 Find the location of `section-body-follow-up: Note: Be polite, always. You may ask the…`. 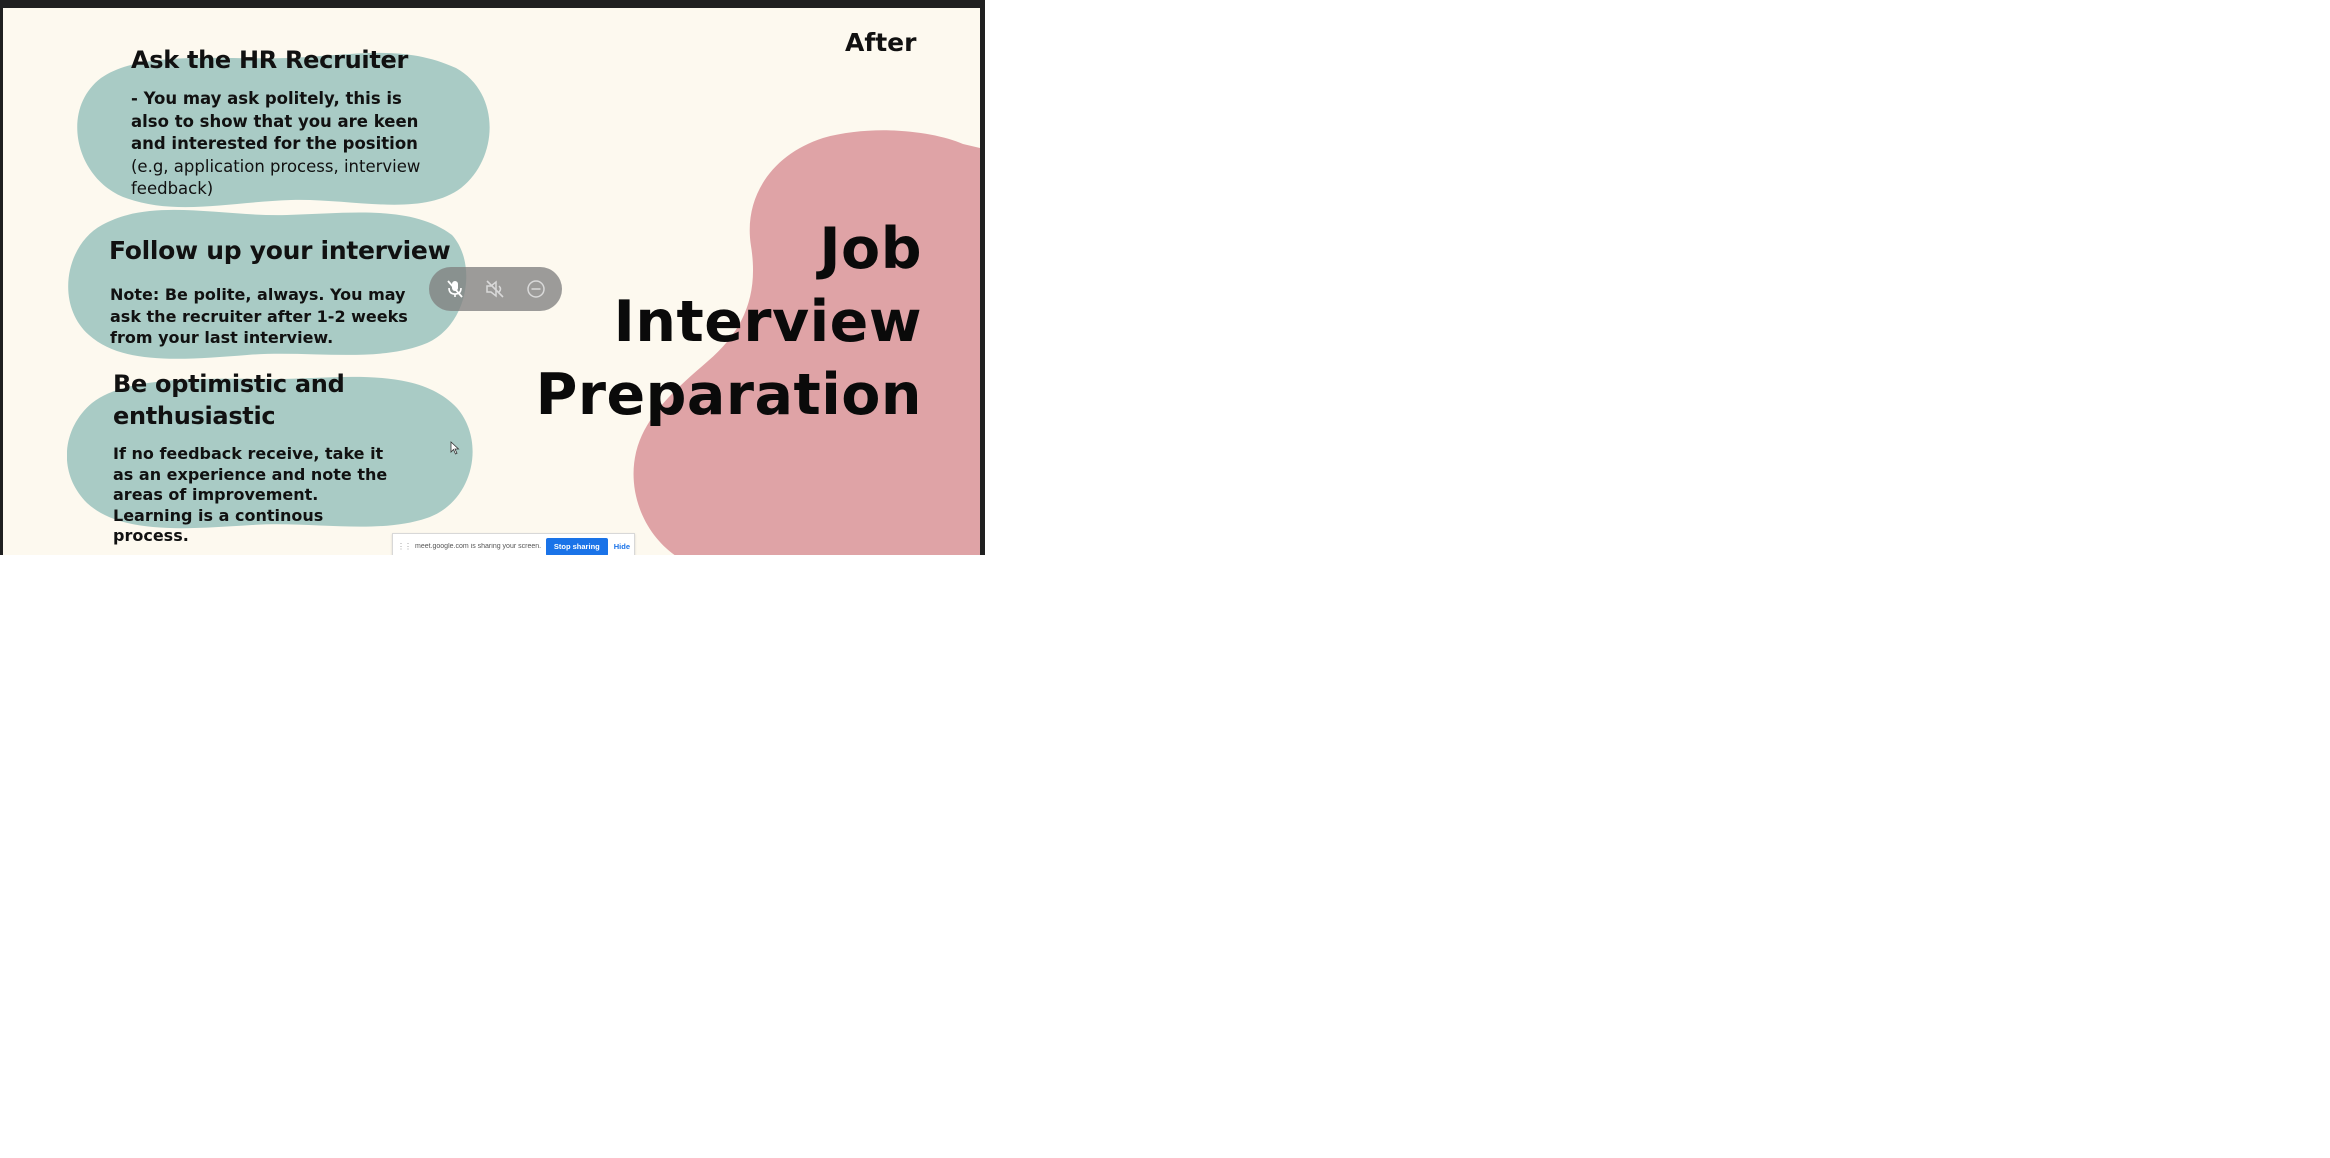

section-body-follow-up: Note: Be polite, always. You may ask the… is located at coordinates (259, 316).